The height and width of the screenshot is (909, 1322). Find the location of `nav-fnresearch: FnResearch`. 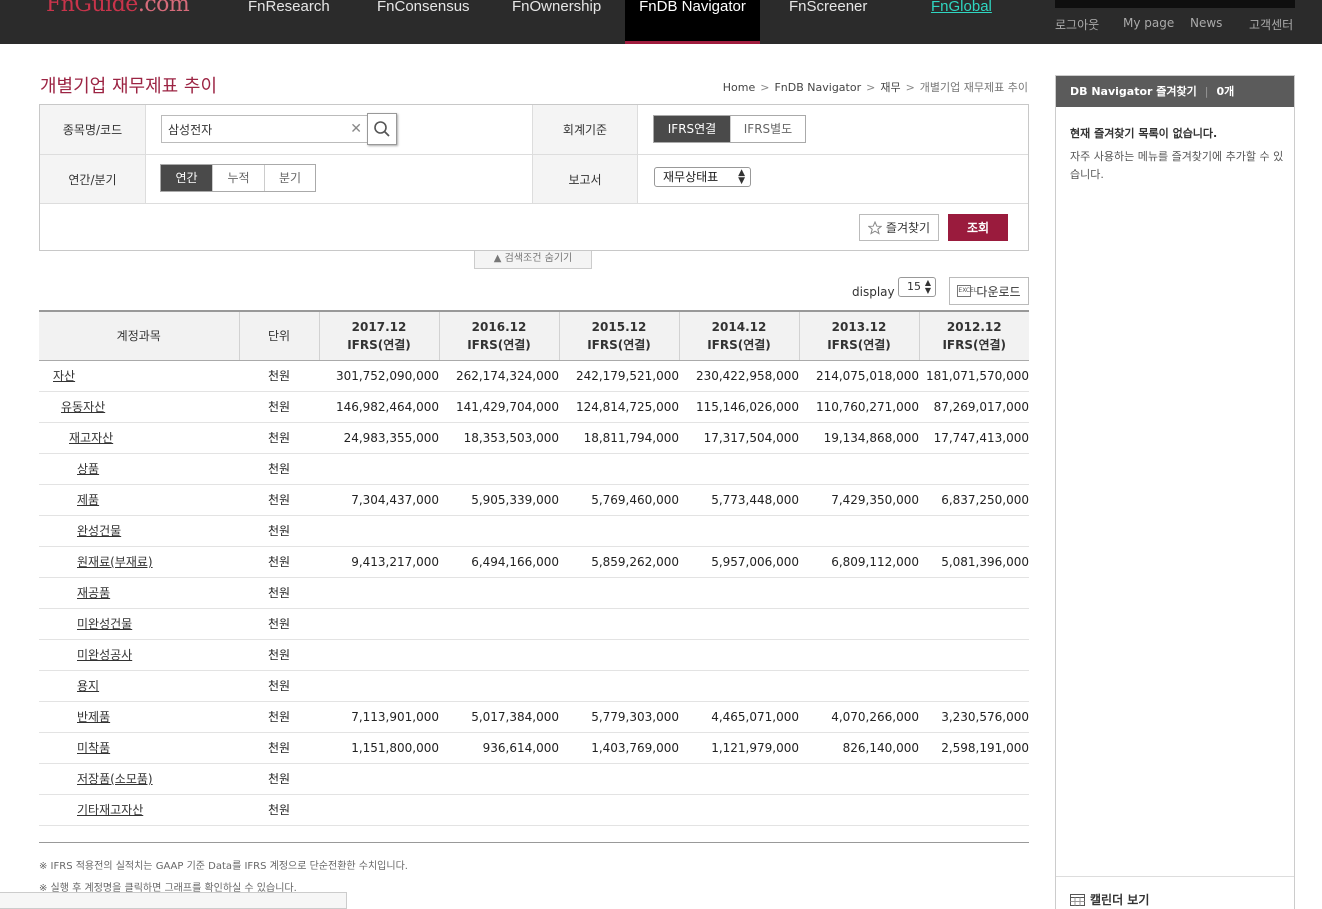

nav-fnresearch: FnResearch is located at coordinates (289, 22).